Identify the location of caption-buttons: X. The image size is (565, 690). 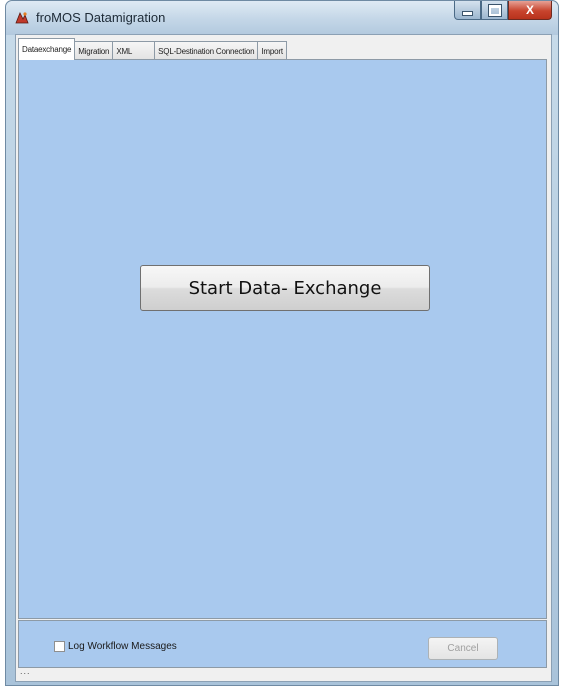
(503, 11).